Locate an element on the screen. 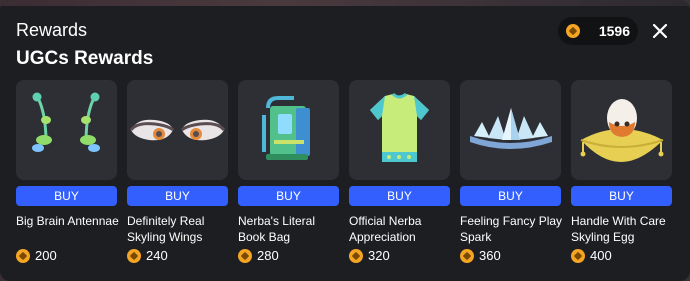  item-name: Official Nerba Appreciation is located at coordinates (385, 229).